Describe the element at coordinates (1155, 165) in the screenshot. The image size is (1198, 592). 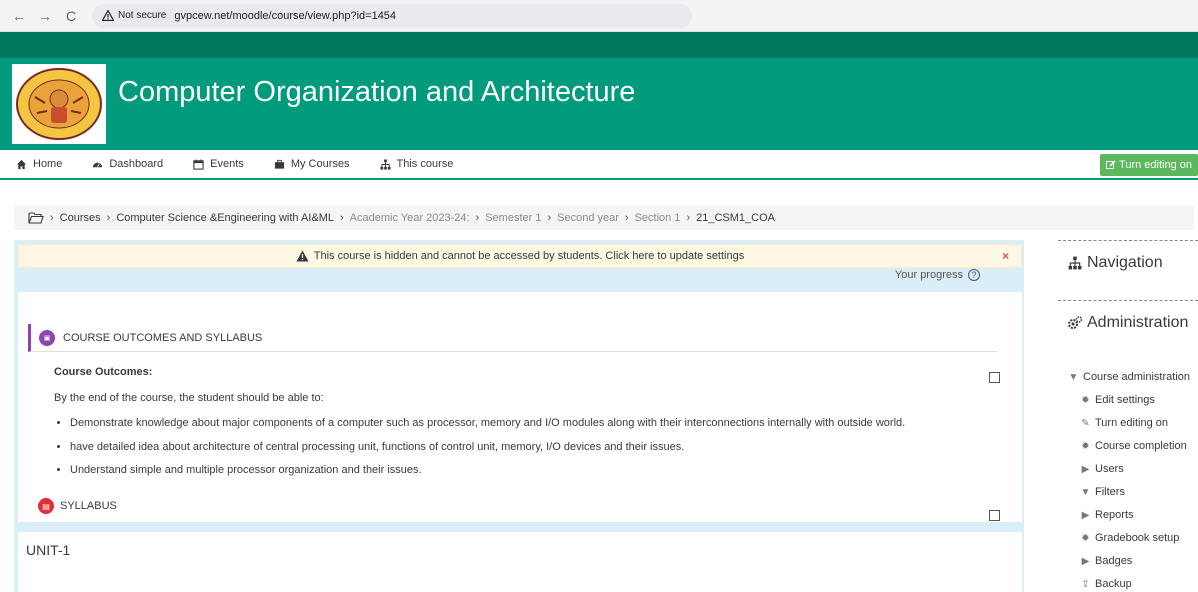
I see `turn-editing-on-label: Turn editing on` at that location.